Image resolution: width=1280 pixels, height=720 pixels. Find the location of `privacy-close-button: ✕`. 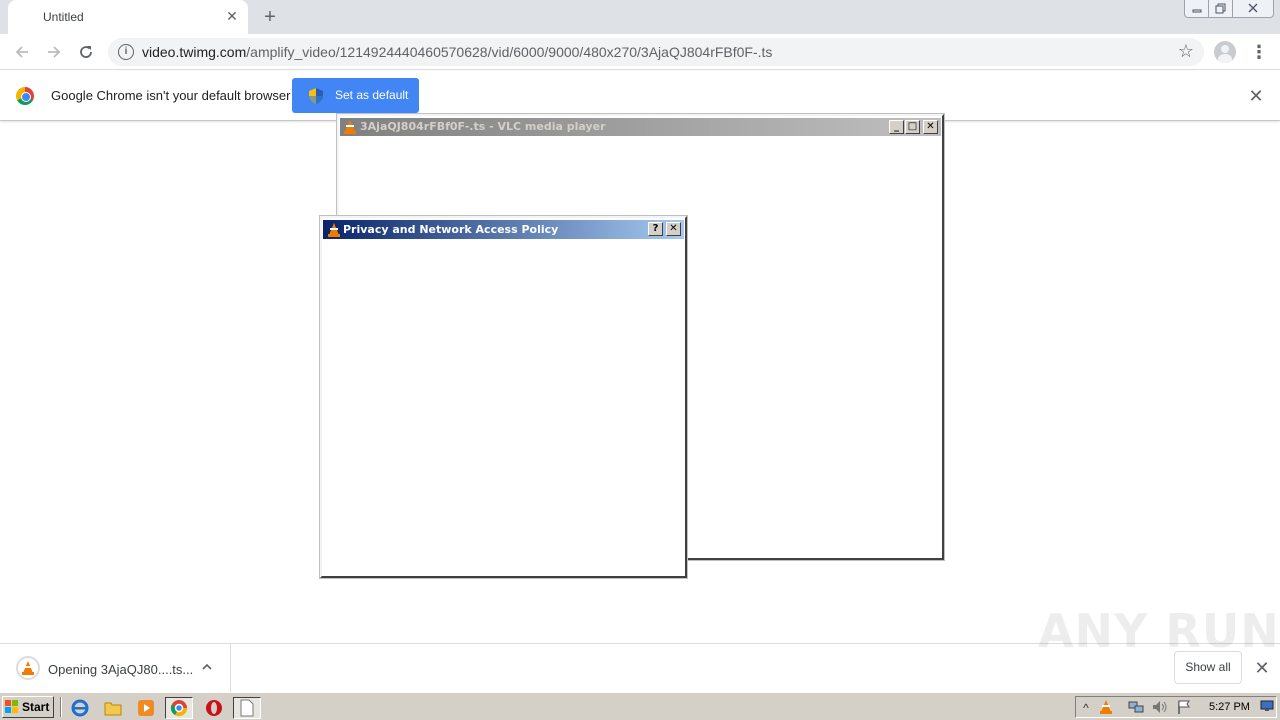

privacy-close-button: ✕ is located at coordinates (673, 229).